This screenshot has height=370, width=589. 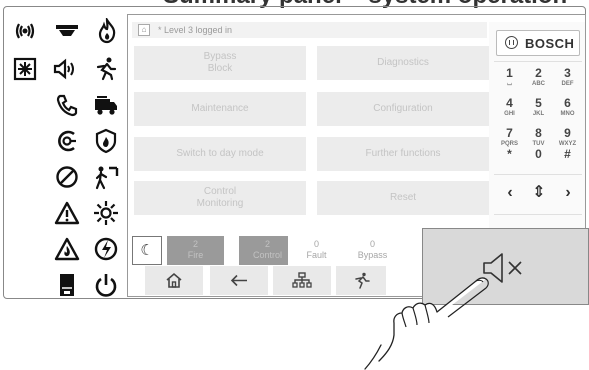 I want to click on fire-warning-icon, so click(x=67, y=249).